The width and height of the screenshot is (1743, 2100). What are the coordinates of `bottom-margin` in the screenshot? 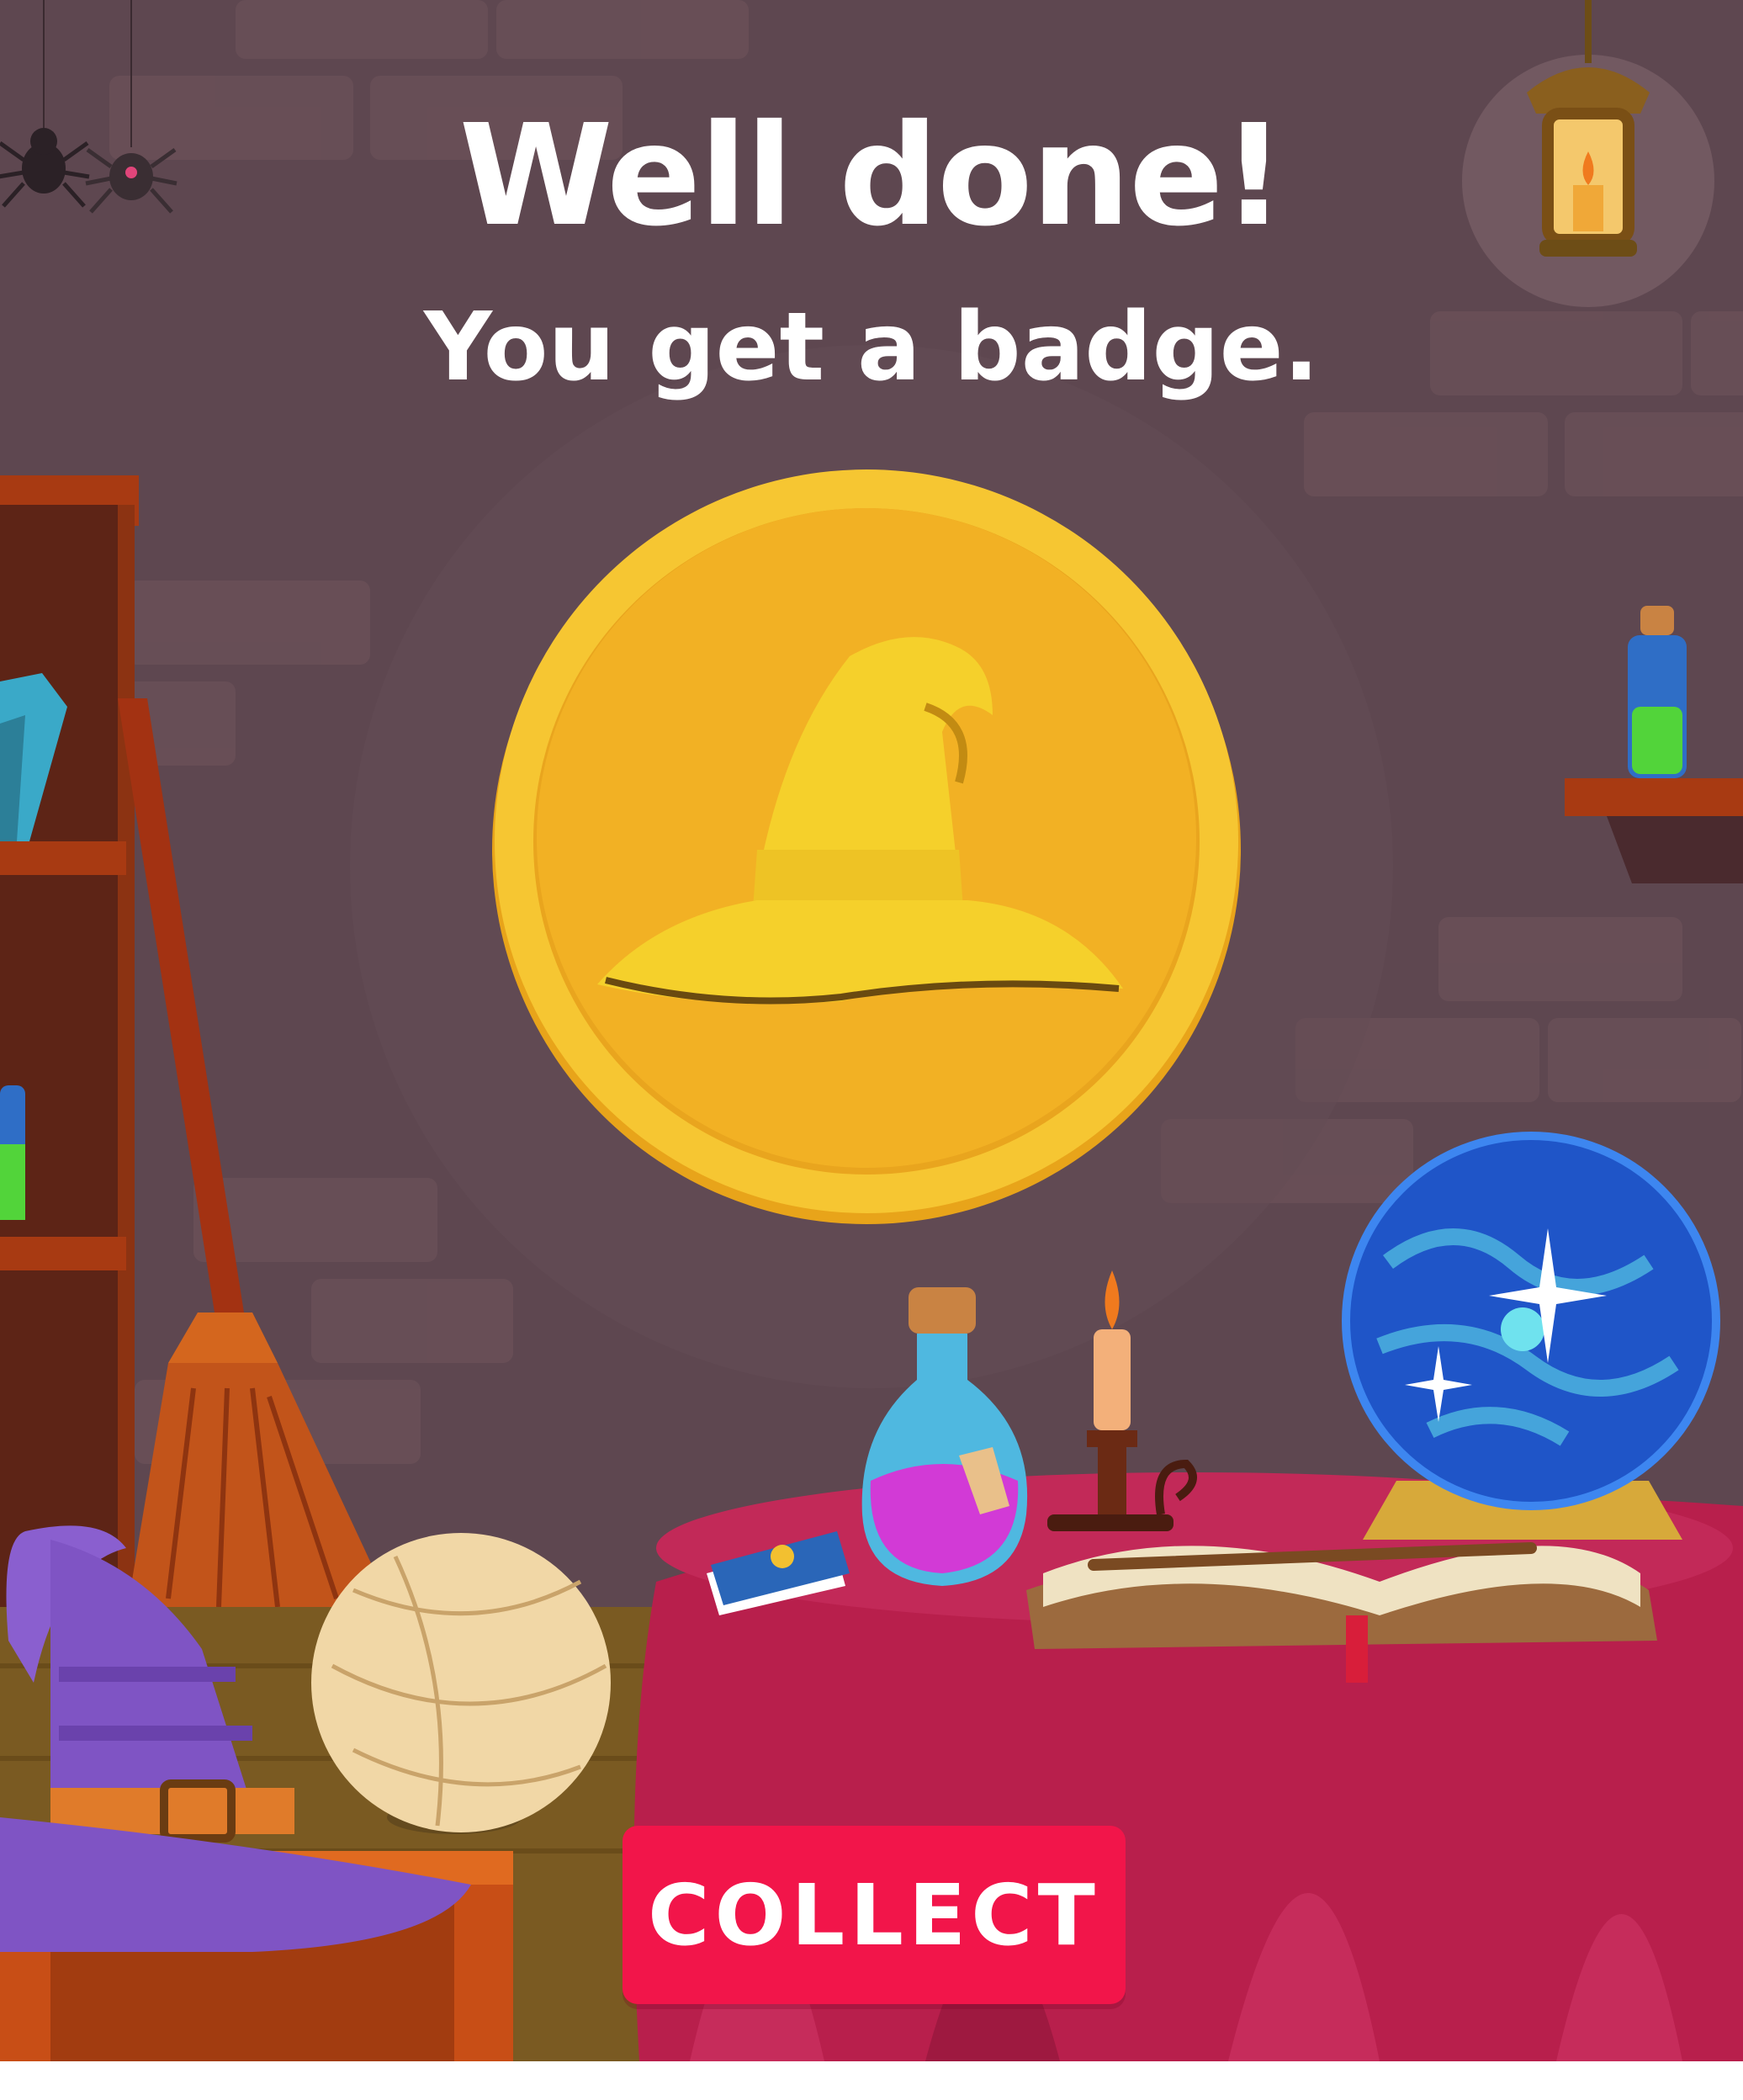 It's located at (871, 2080).